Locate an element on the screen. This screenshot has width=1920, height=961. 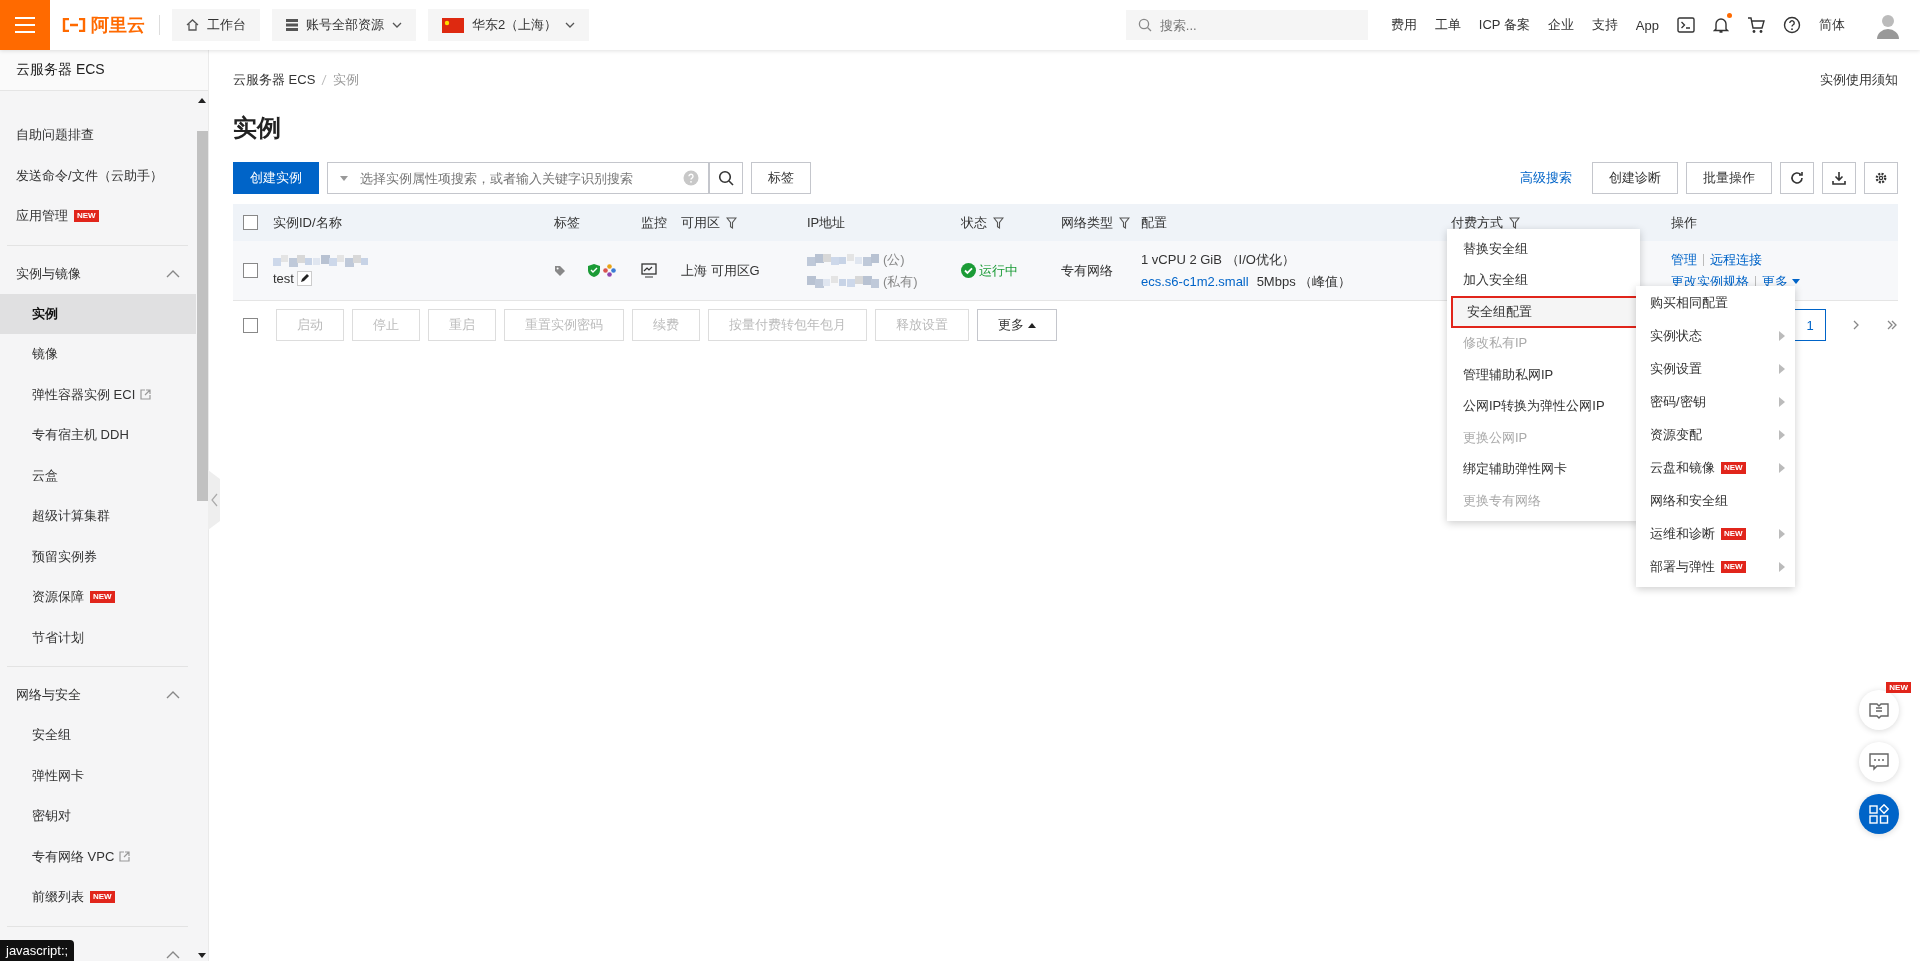
menu-button is located at coordinates (25, 25).